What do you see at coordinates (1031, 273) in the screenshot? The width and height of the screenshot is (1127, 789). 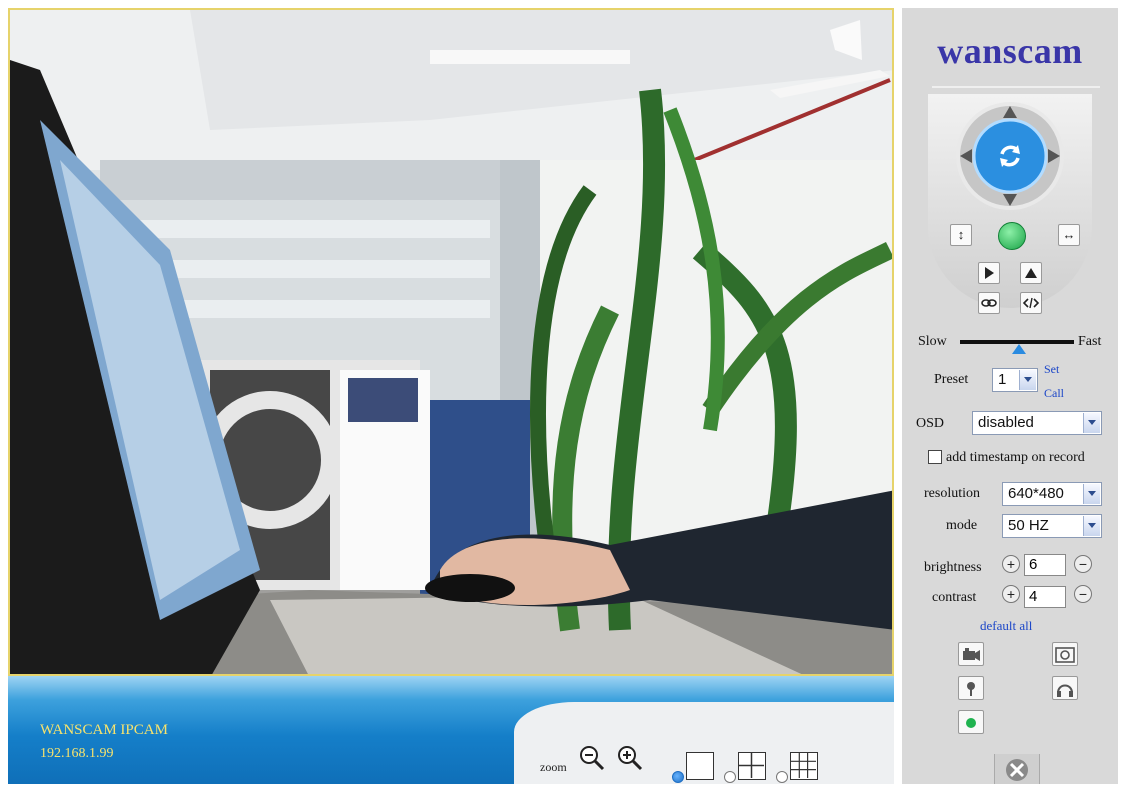 I see `flip-vertical-icon` at bounding box center [1031, 273].